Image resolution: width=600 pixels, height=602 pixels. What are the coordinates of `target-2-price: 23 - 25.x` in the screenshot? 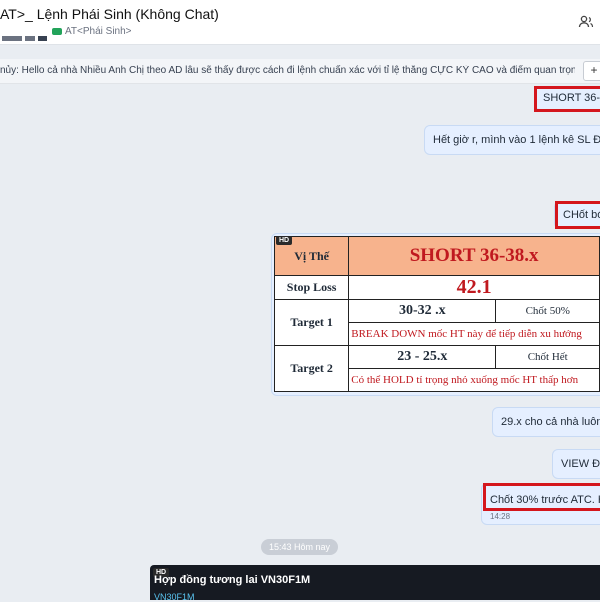 It's located at (422, 357).